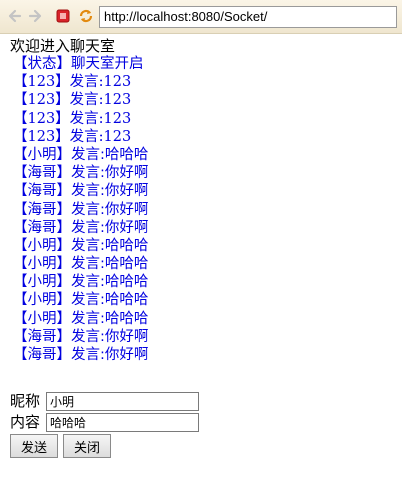 The width and height of the screenshot is (402, 489). What do you see at coordinates (78, 64) in the screenshot?
I see `message-item: 【状态】聊天室开启` at bounding box center [78, 64].